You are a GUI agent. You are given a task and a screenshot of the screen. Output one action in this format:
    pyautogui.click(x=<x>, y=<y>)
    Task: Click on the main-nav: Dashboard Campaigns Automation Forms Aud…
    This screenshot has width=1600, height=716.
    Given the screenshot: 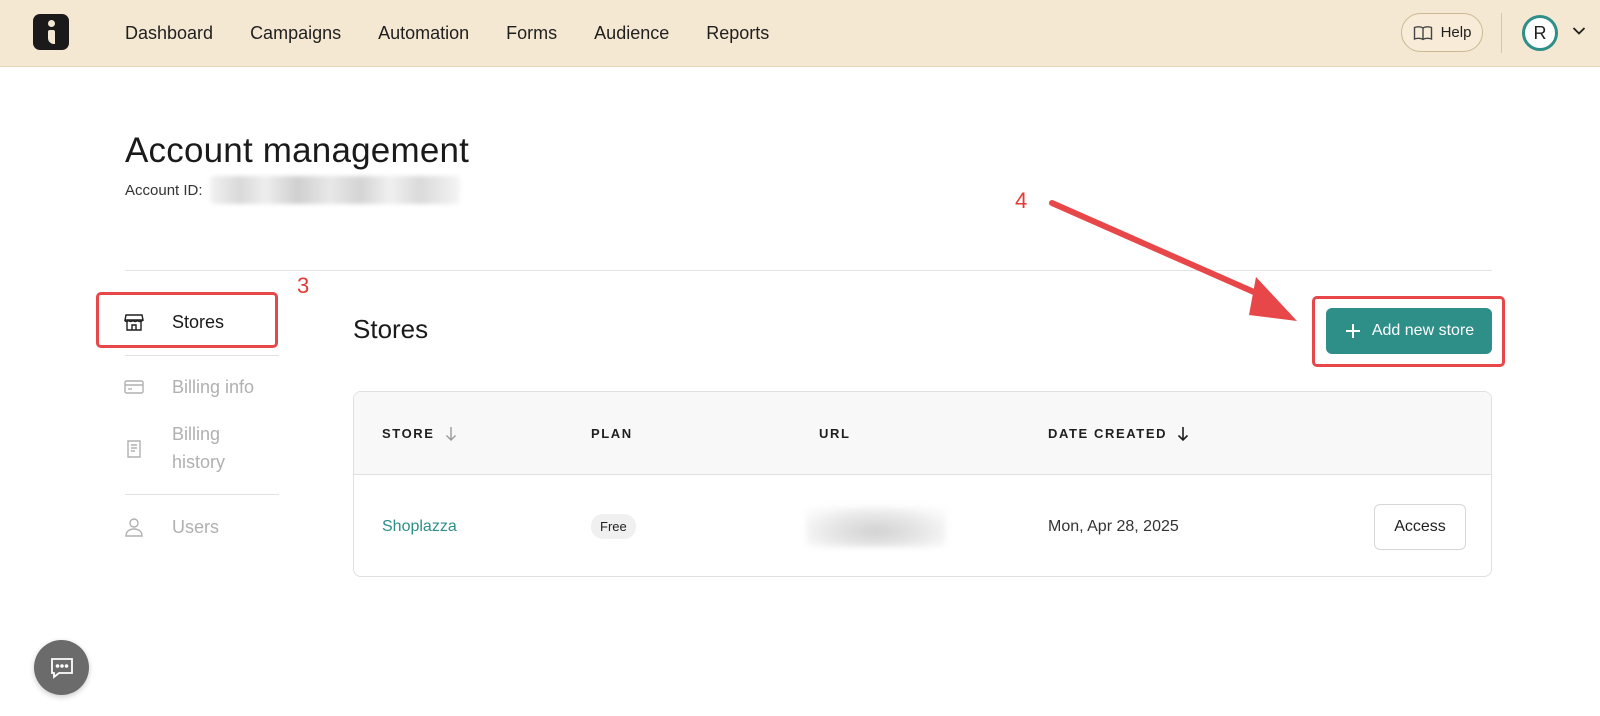 What is the action you would take?
    pyautogui.click(x=465, y=33)
    